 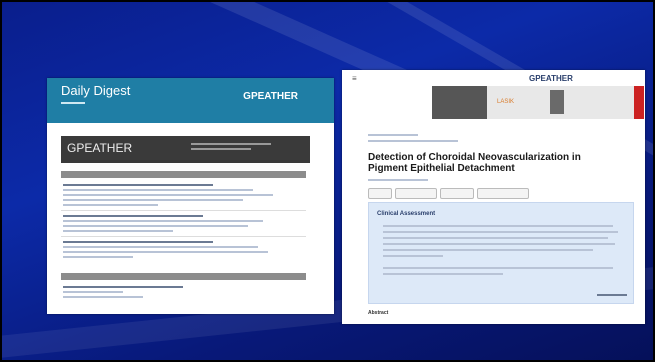 I want to click on breadcrumb, so click(x=393, y=135).